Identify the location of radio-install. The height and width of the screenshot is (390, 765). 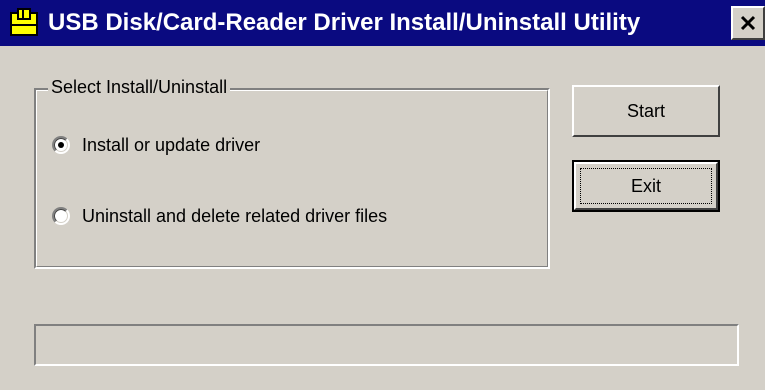
(61, 145).